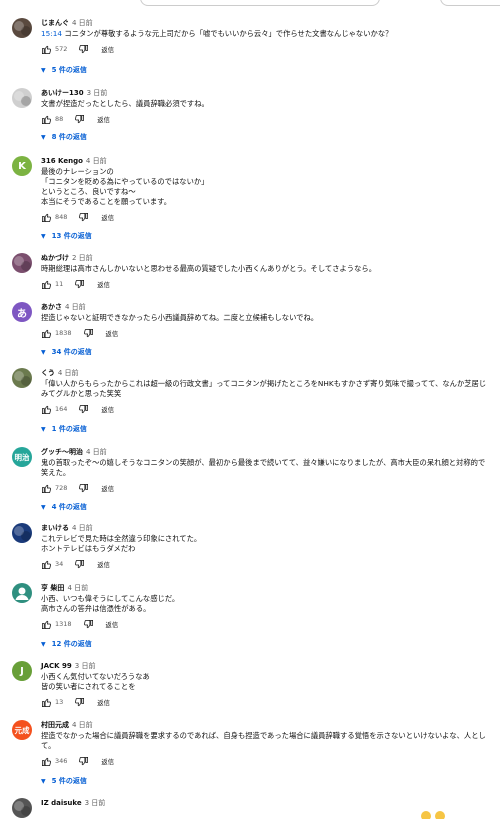 The image size is (500, 823). Describe the element at coordinates (110, 603) in the screenshot. I see `comment-text: 小西、いつも偉そうにしてこんな感じだ。 高市さんの答弁は信憑性がある。` at that location.